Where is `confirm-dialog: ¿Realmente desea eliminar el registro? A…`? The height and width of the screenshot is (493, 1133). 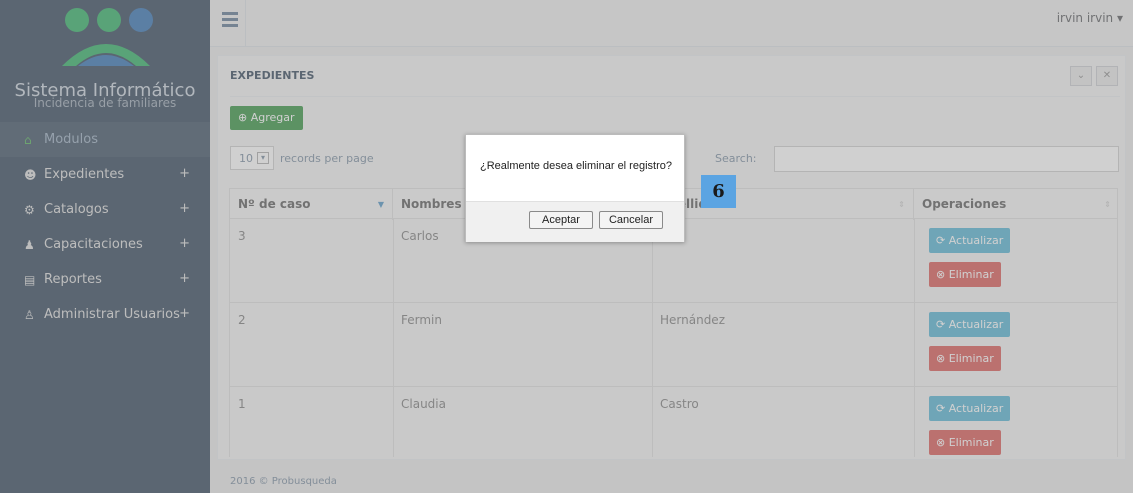 confirm-dialog: ¿Realmente desea eliminar el registro? A… is located at coordinates (575, 188).